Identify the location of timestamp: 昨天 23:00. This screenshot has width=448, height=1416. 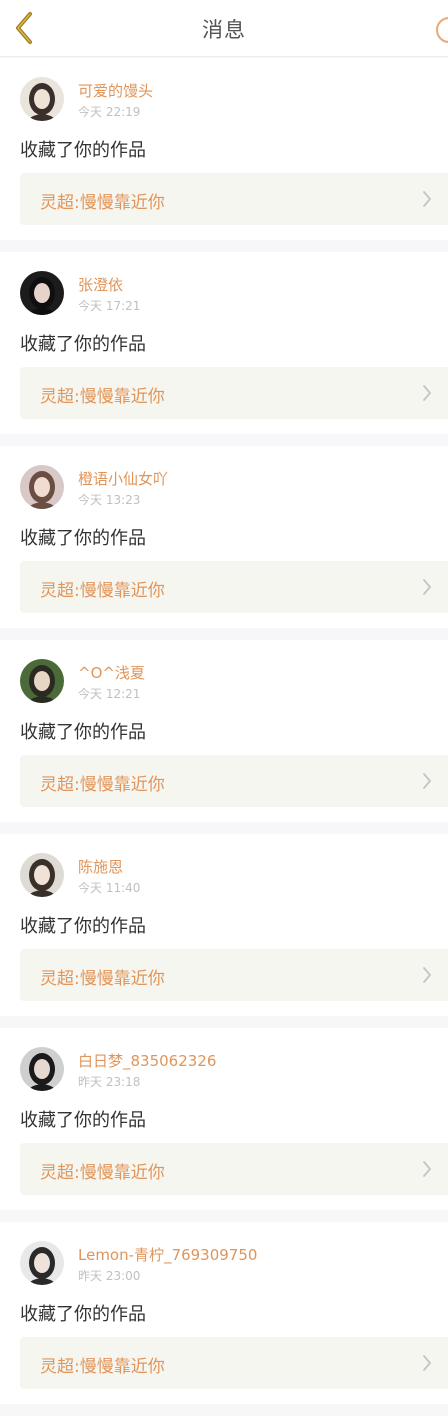
(109, 1276).